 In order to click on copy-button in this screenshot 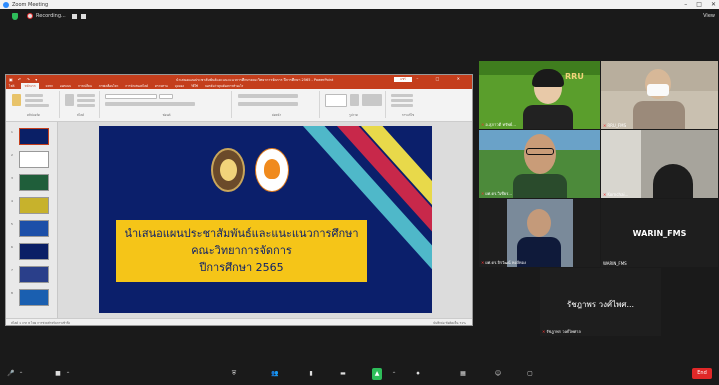, I will do `click(34, 100)`.